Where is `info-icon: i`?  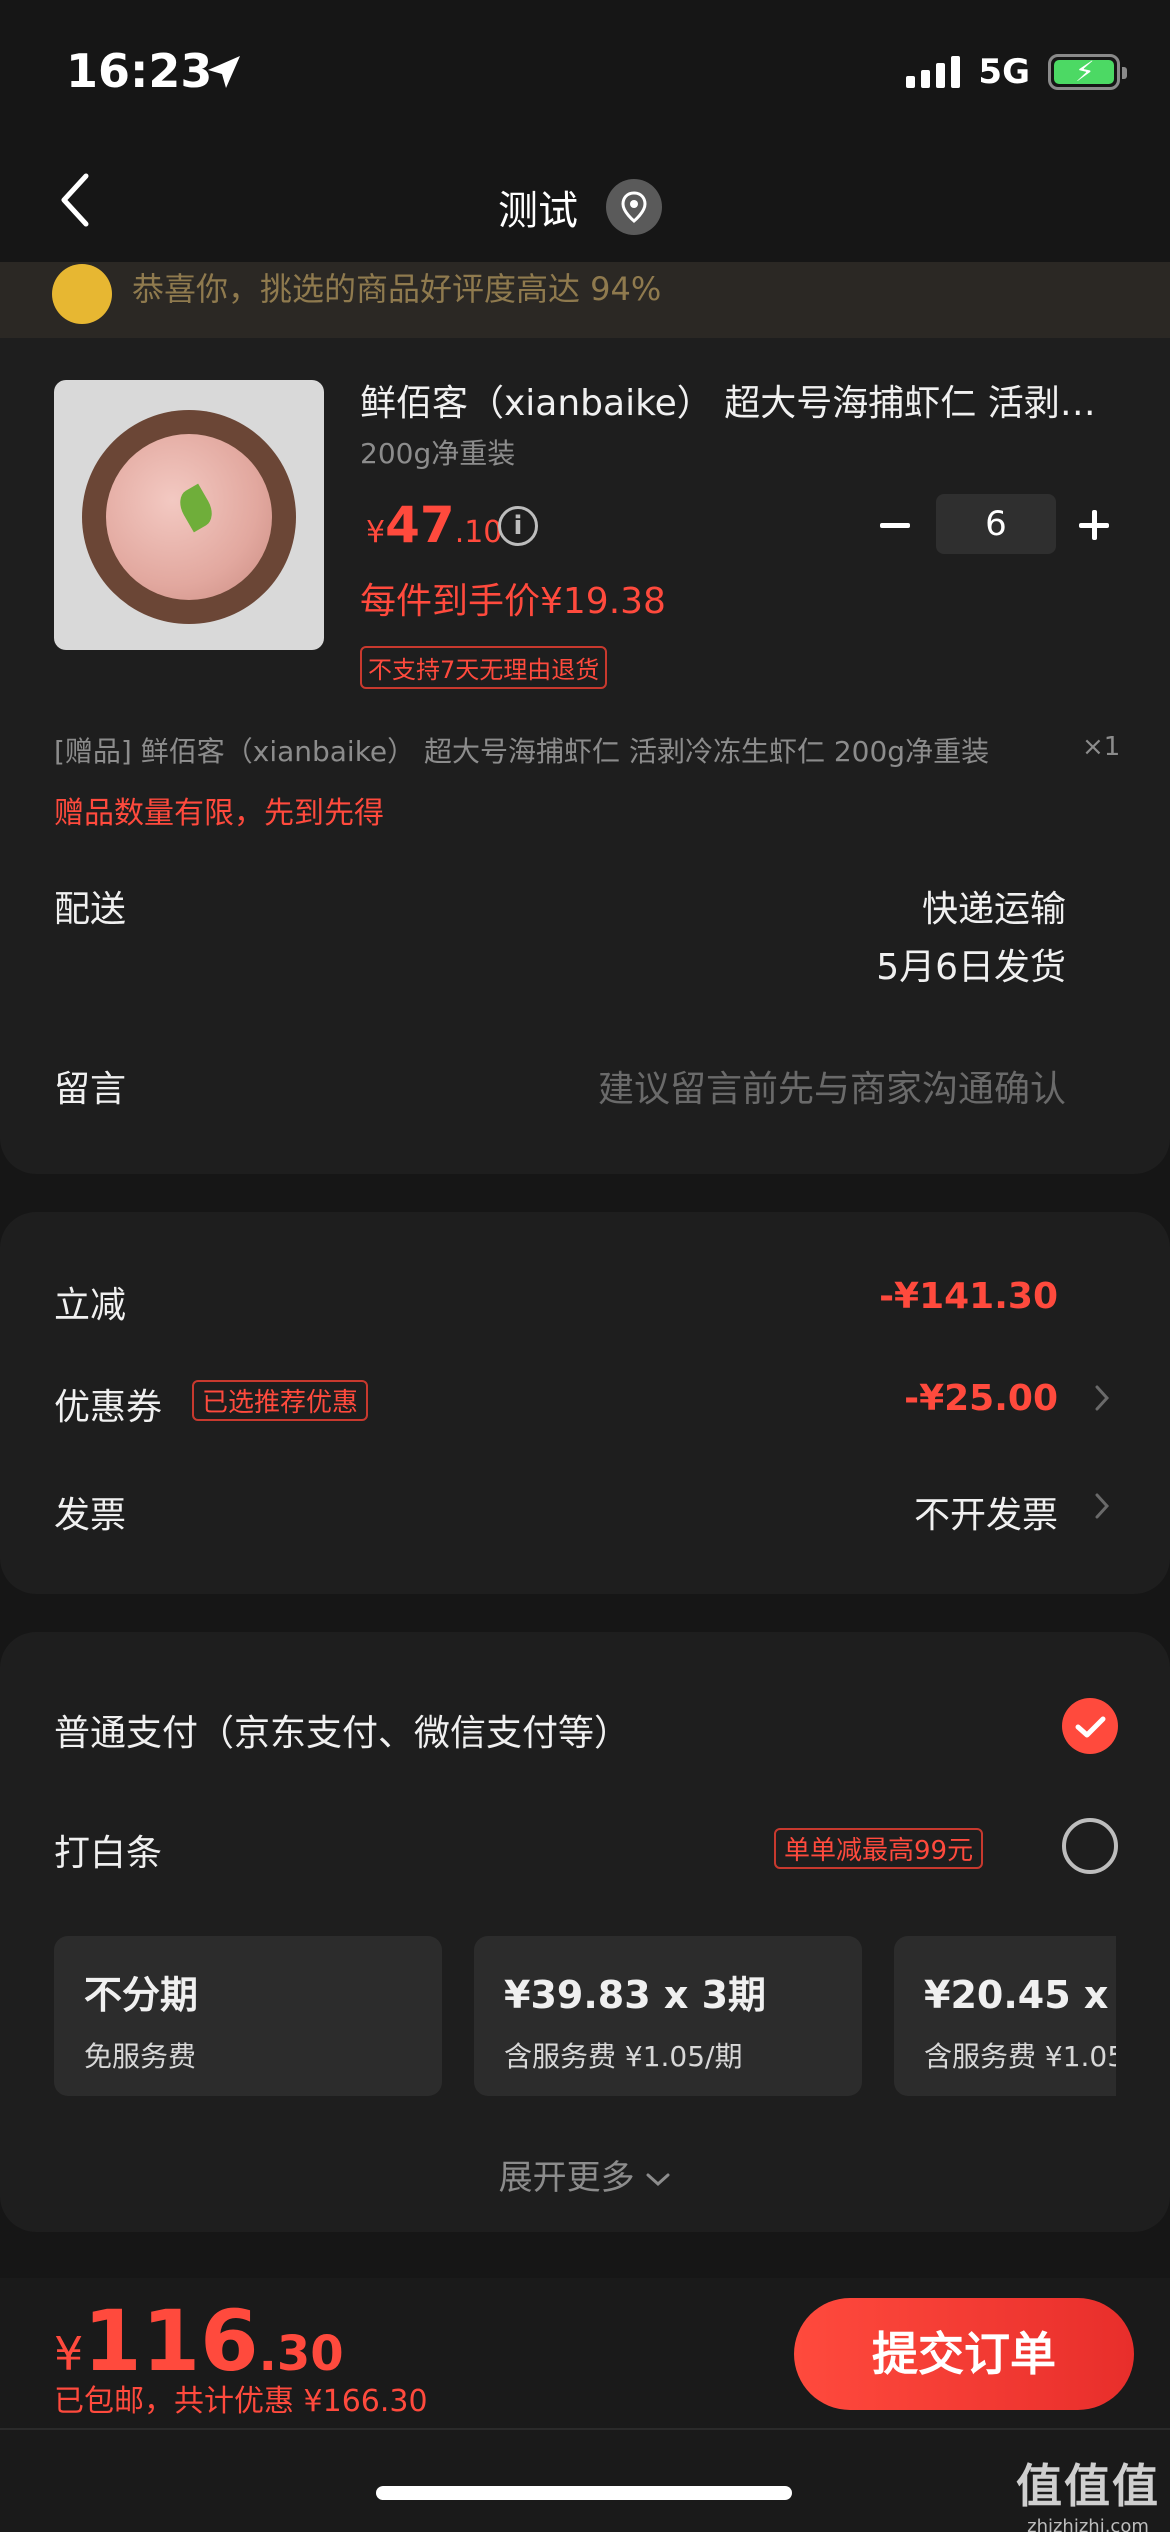 info-icon: i is located at coordinates (518, 526).